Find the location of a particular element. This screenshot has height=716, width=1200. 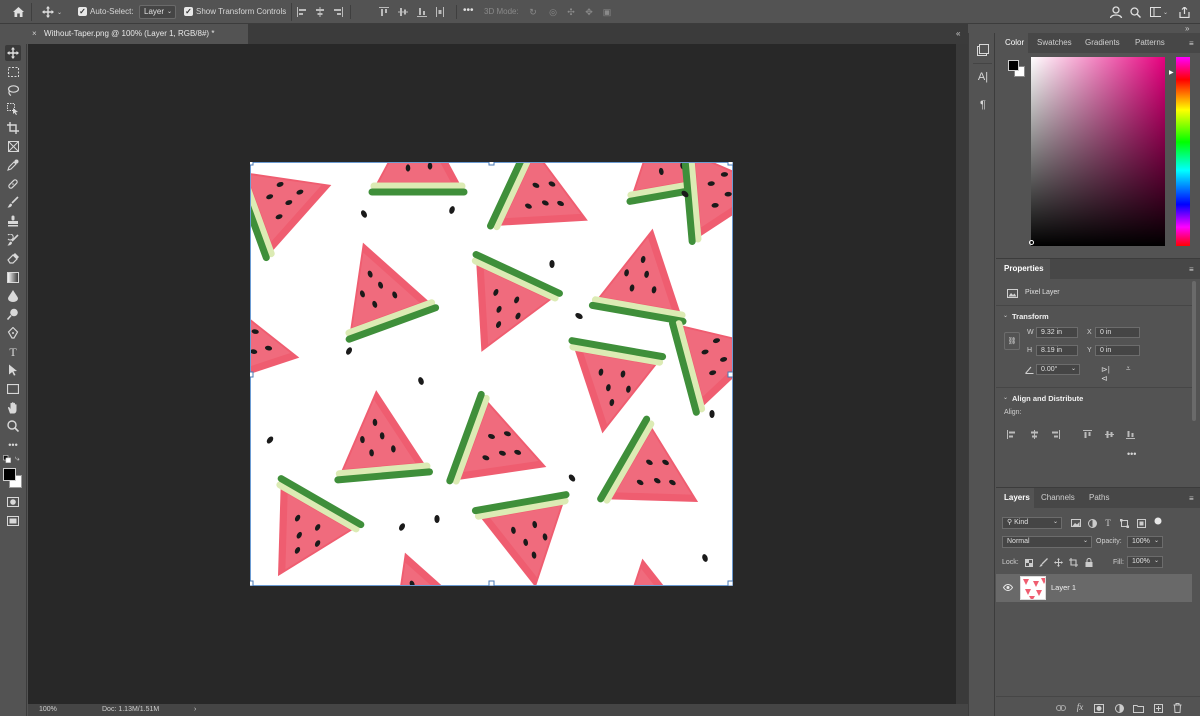

eyedropper-tool-icon is located at coordinates (13, 165).